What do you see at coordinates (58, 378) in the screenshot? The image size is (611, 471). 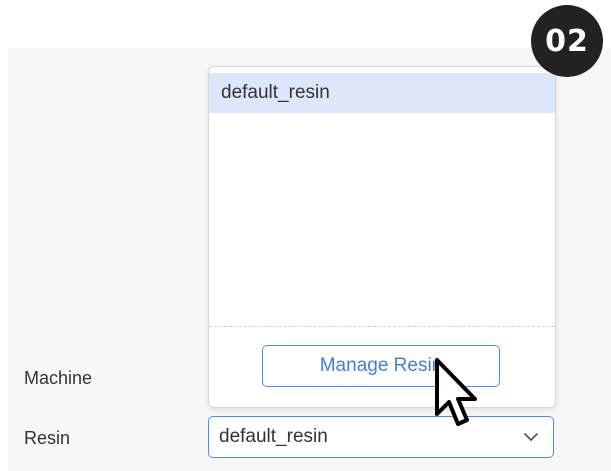 I see `machine-label: Machine` at bounding box center [58, 378].